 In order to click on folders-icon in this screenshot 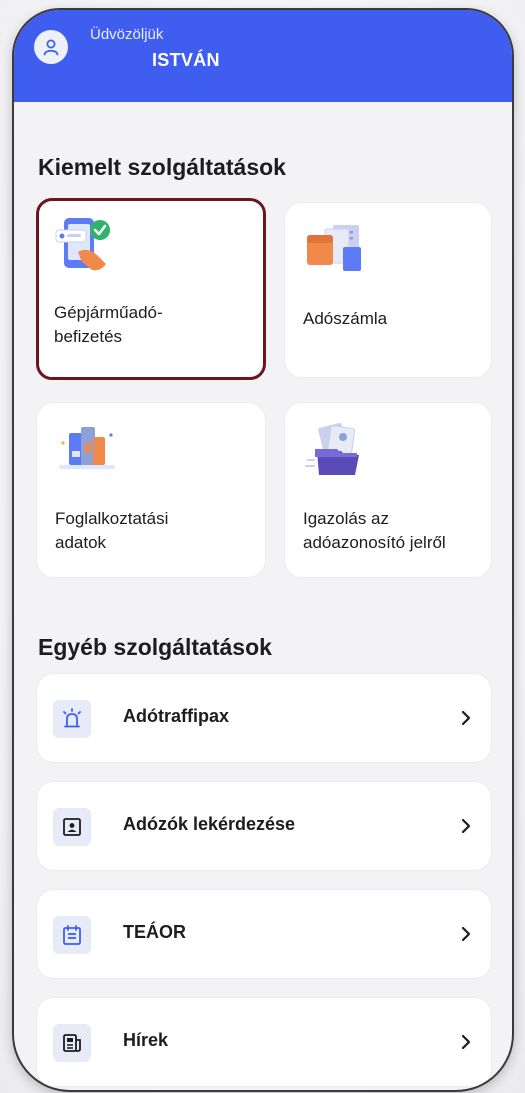, I will do `click(87, 448)`.